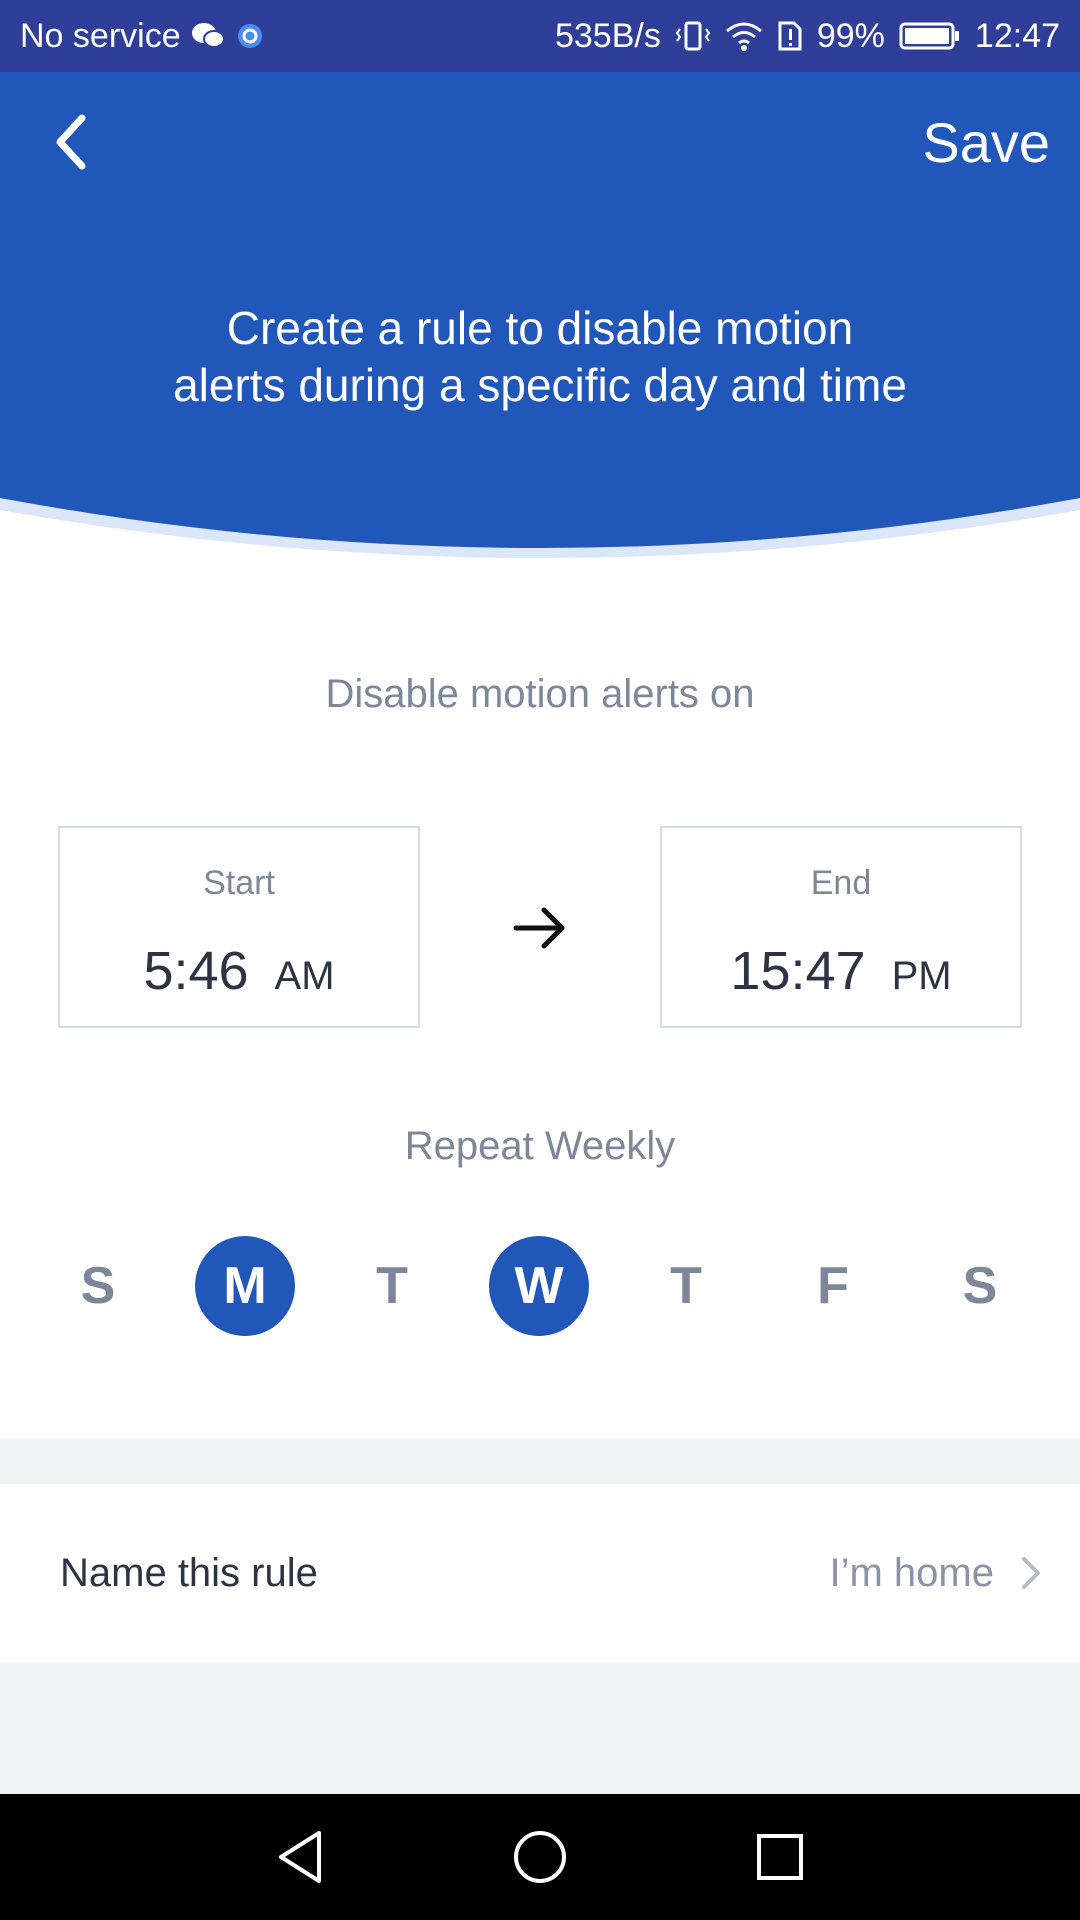 This screenshot has height=1920, width=1080. Describe the element at coordinates (693, 36) in the screenshot. I see `vibrate-icon` at that location.